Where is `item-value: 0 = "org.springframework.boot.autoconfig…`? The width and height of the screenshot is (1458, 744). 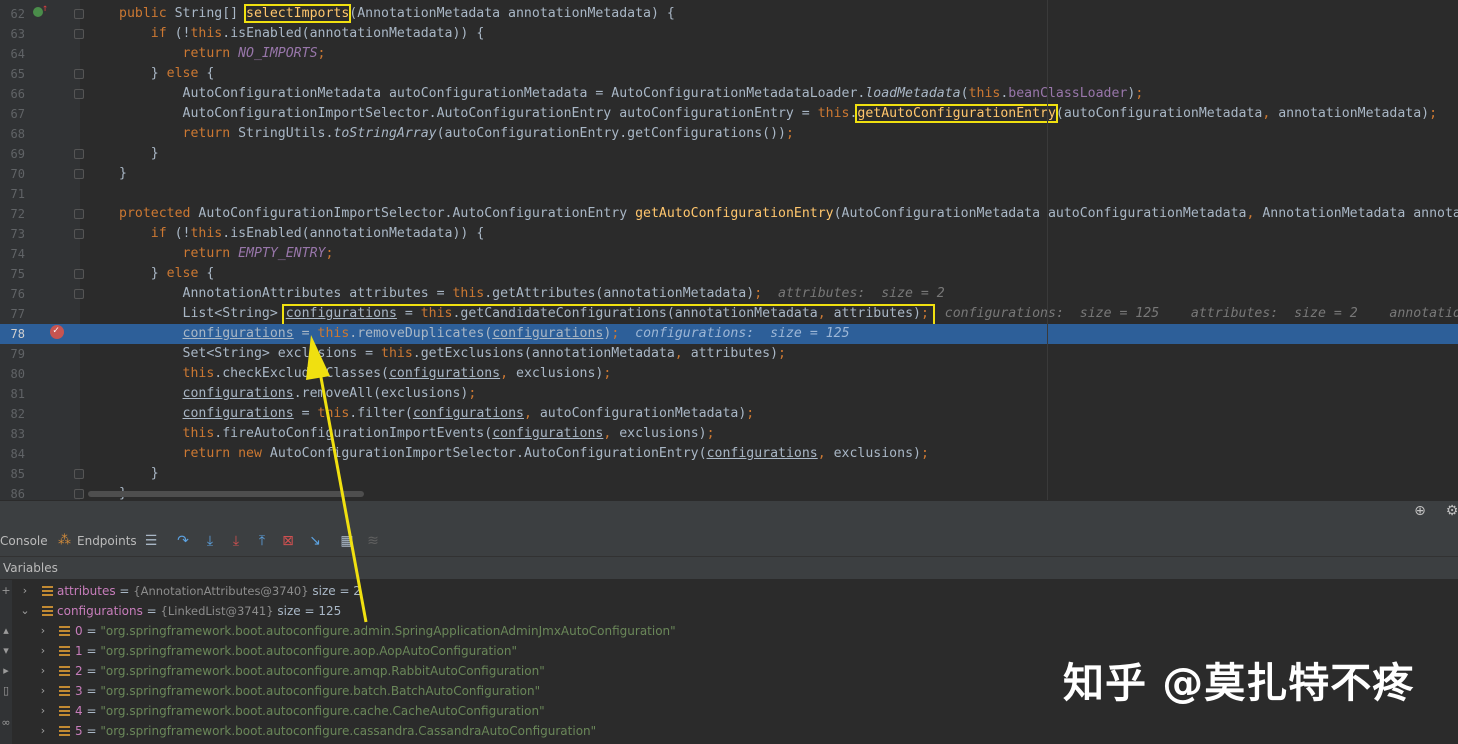
item-value: 0 = "org.springframework.boot.autoconfig… is located at coordinates (375, 631).